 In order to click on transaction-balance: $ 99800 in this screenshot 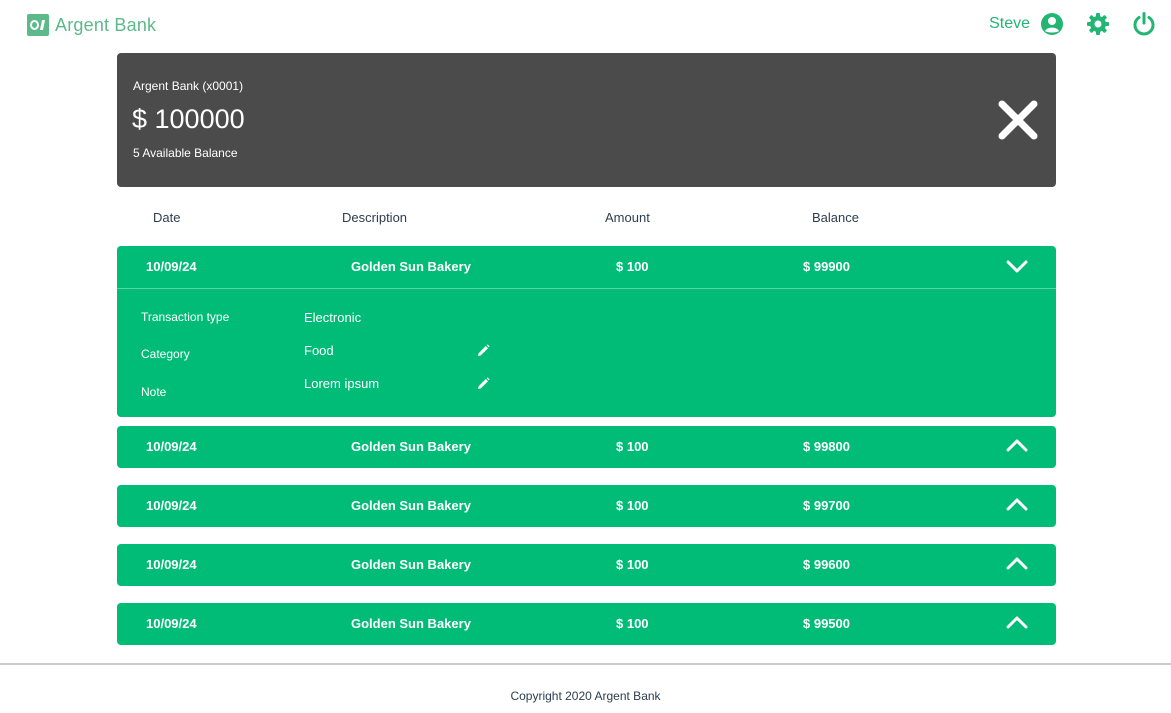, I will do `click(826, 446)`.